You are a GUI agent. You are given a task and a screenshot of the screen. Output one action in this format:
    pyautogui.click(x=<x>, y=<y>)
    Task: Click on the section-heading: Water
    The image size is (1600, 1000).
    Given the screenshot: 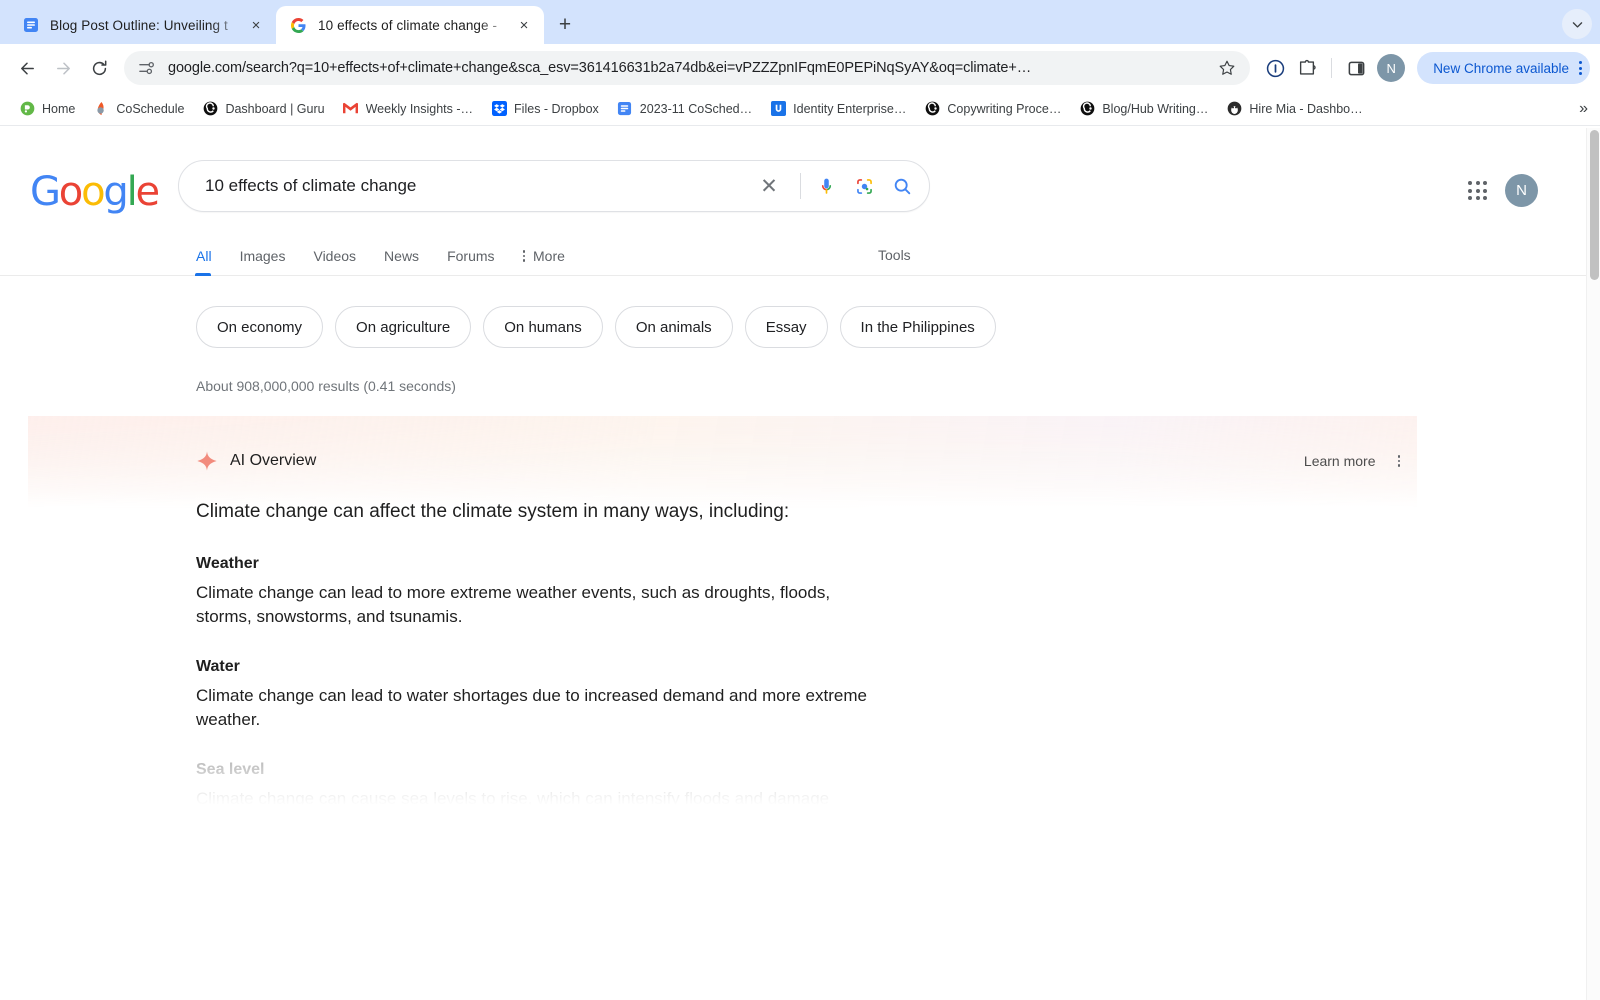 What is the action you would take?
    pyautogui.click(x=218, y=666)
    